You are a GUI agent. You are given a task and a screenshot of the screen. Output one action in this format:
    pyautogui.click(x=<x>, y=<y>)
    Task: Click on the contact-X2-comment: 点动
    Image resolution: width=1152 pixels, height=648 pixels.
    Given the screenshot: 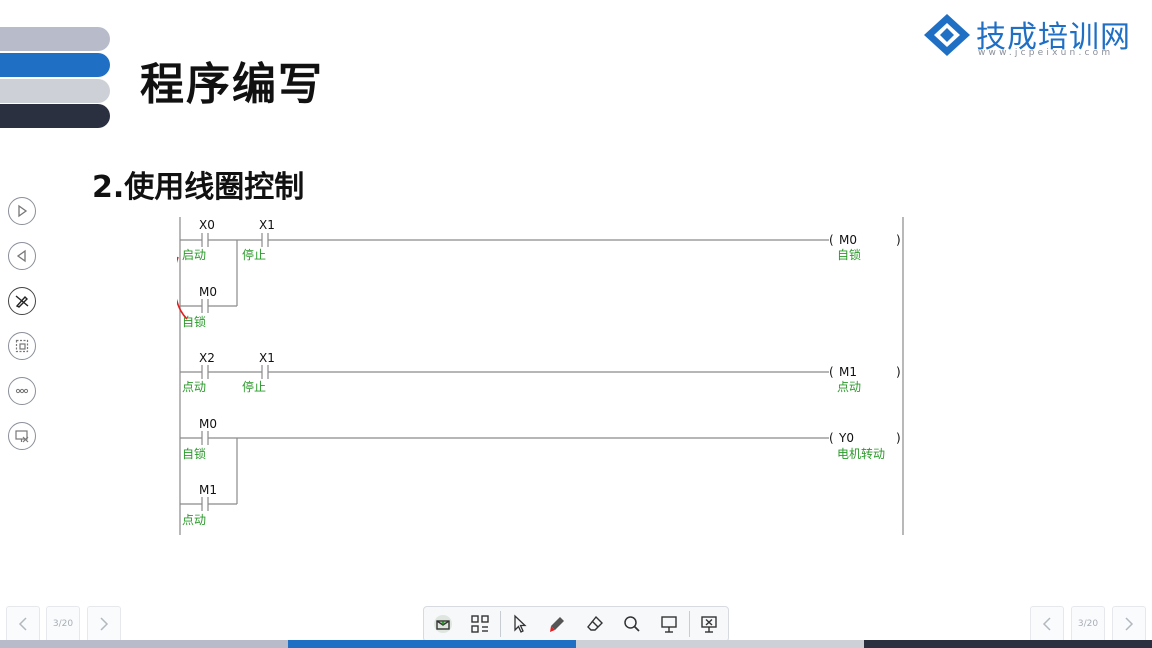 What is the action you would take?
    pyautogui.click(x=194, y=387)
    